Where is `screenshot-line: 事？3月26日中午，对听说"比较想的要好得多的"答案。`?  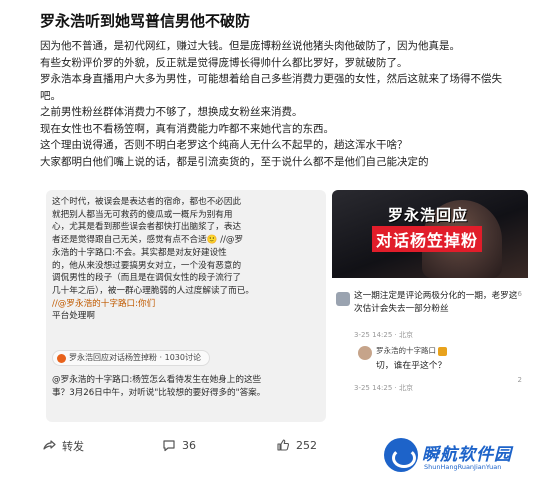
screenshot-line: 事？3月26日中午，对听说"比较想的要好得多的"答案。 is located at coordinates (159, 392).